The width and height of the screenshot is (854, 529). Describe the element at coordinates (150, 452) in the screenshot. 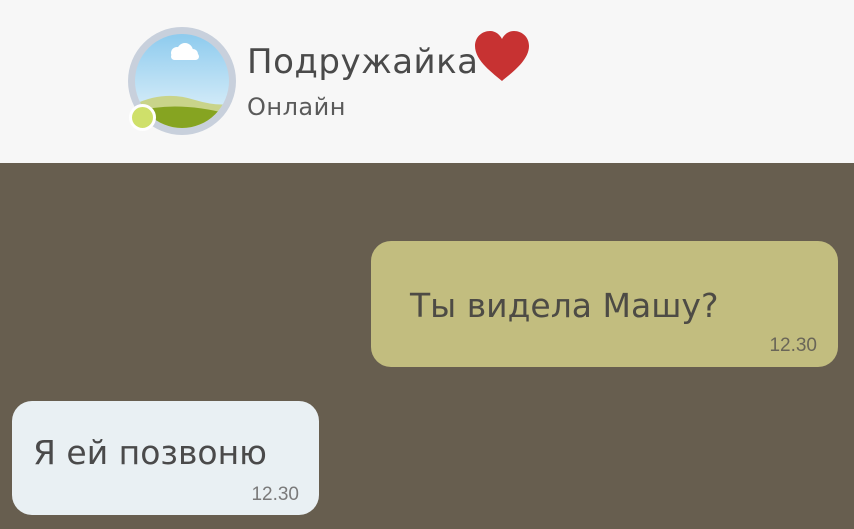

I see `message-text: Я ей позвоню` at that location.